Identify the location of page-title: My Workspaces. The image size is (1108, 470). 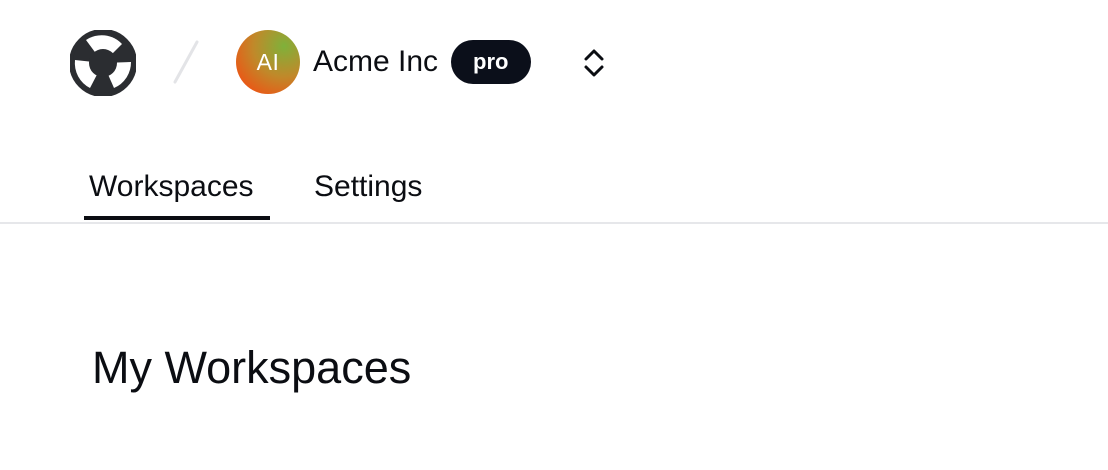
(252, 367).